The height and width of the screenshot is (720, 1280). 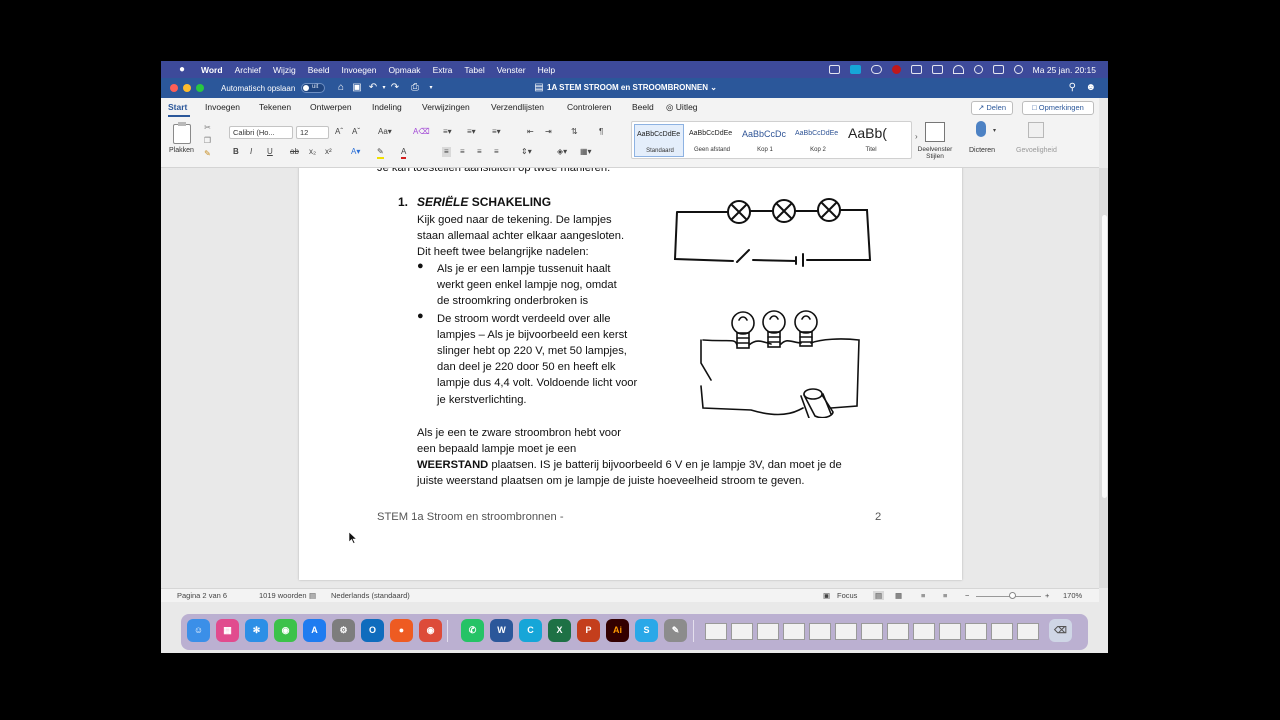 I want to click on clear-formatting-icon: A⌫, so click(x=421, y=132).